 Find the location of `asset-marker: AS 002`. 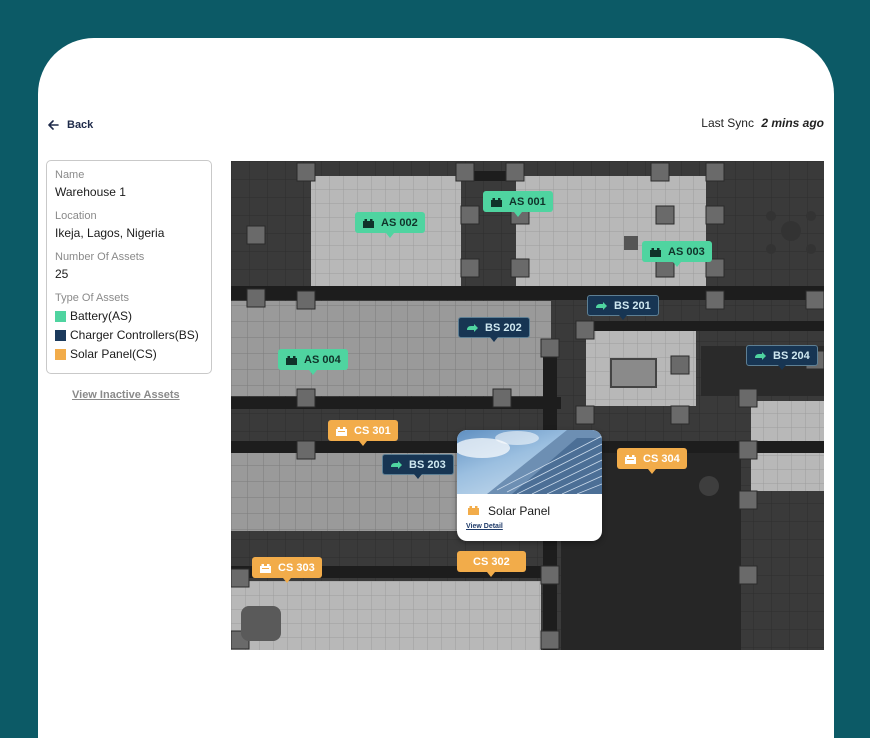

asset-marker: AS 002 is located at coordinates (390, 225).